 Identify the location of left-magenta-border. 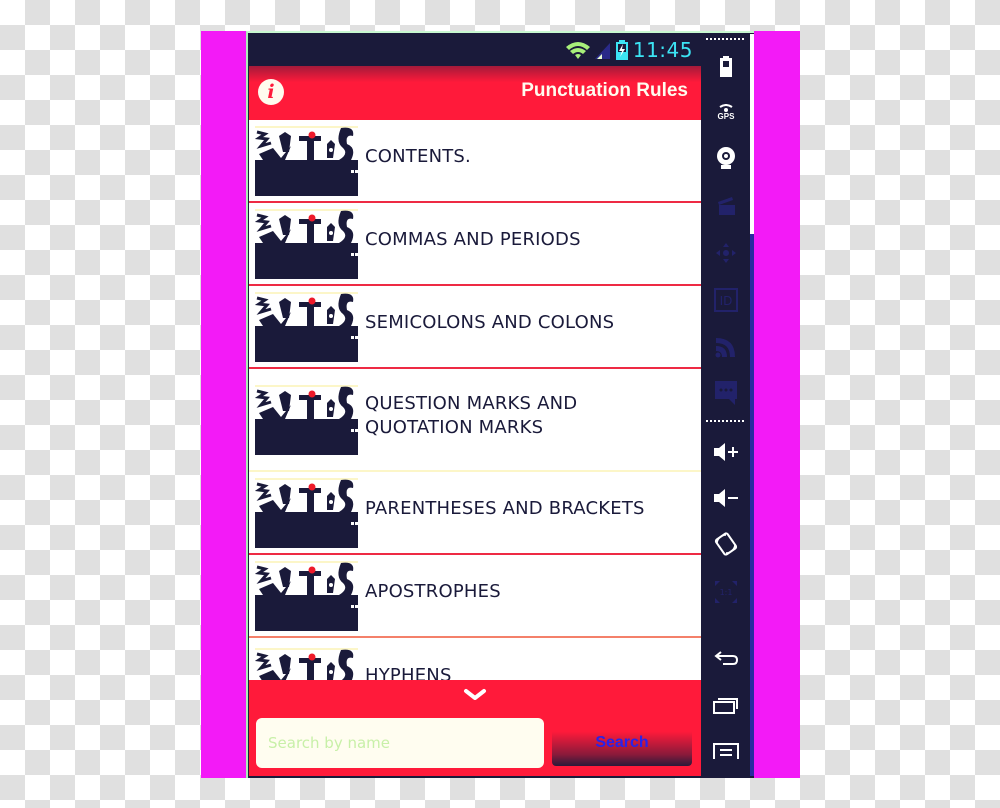
(224, 404).